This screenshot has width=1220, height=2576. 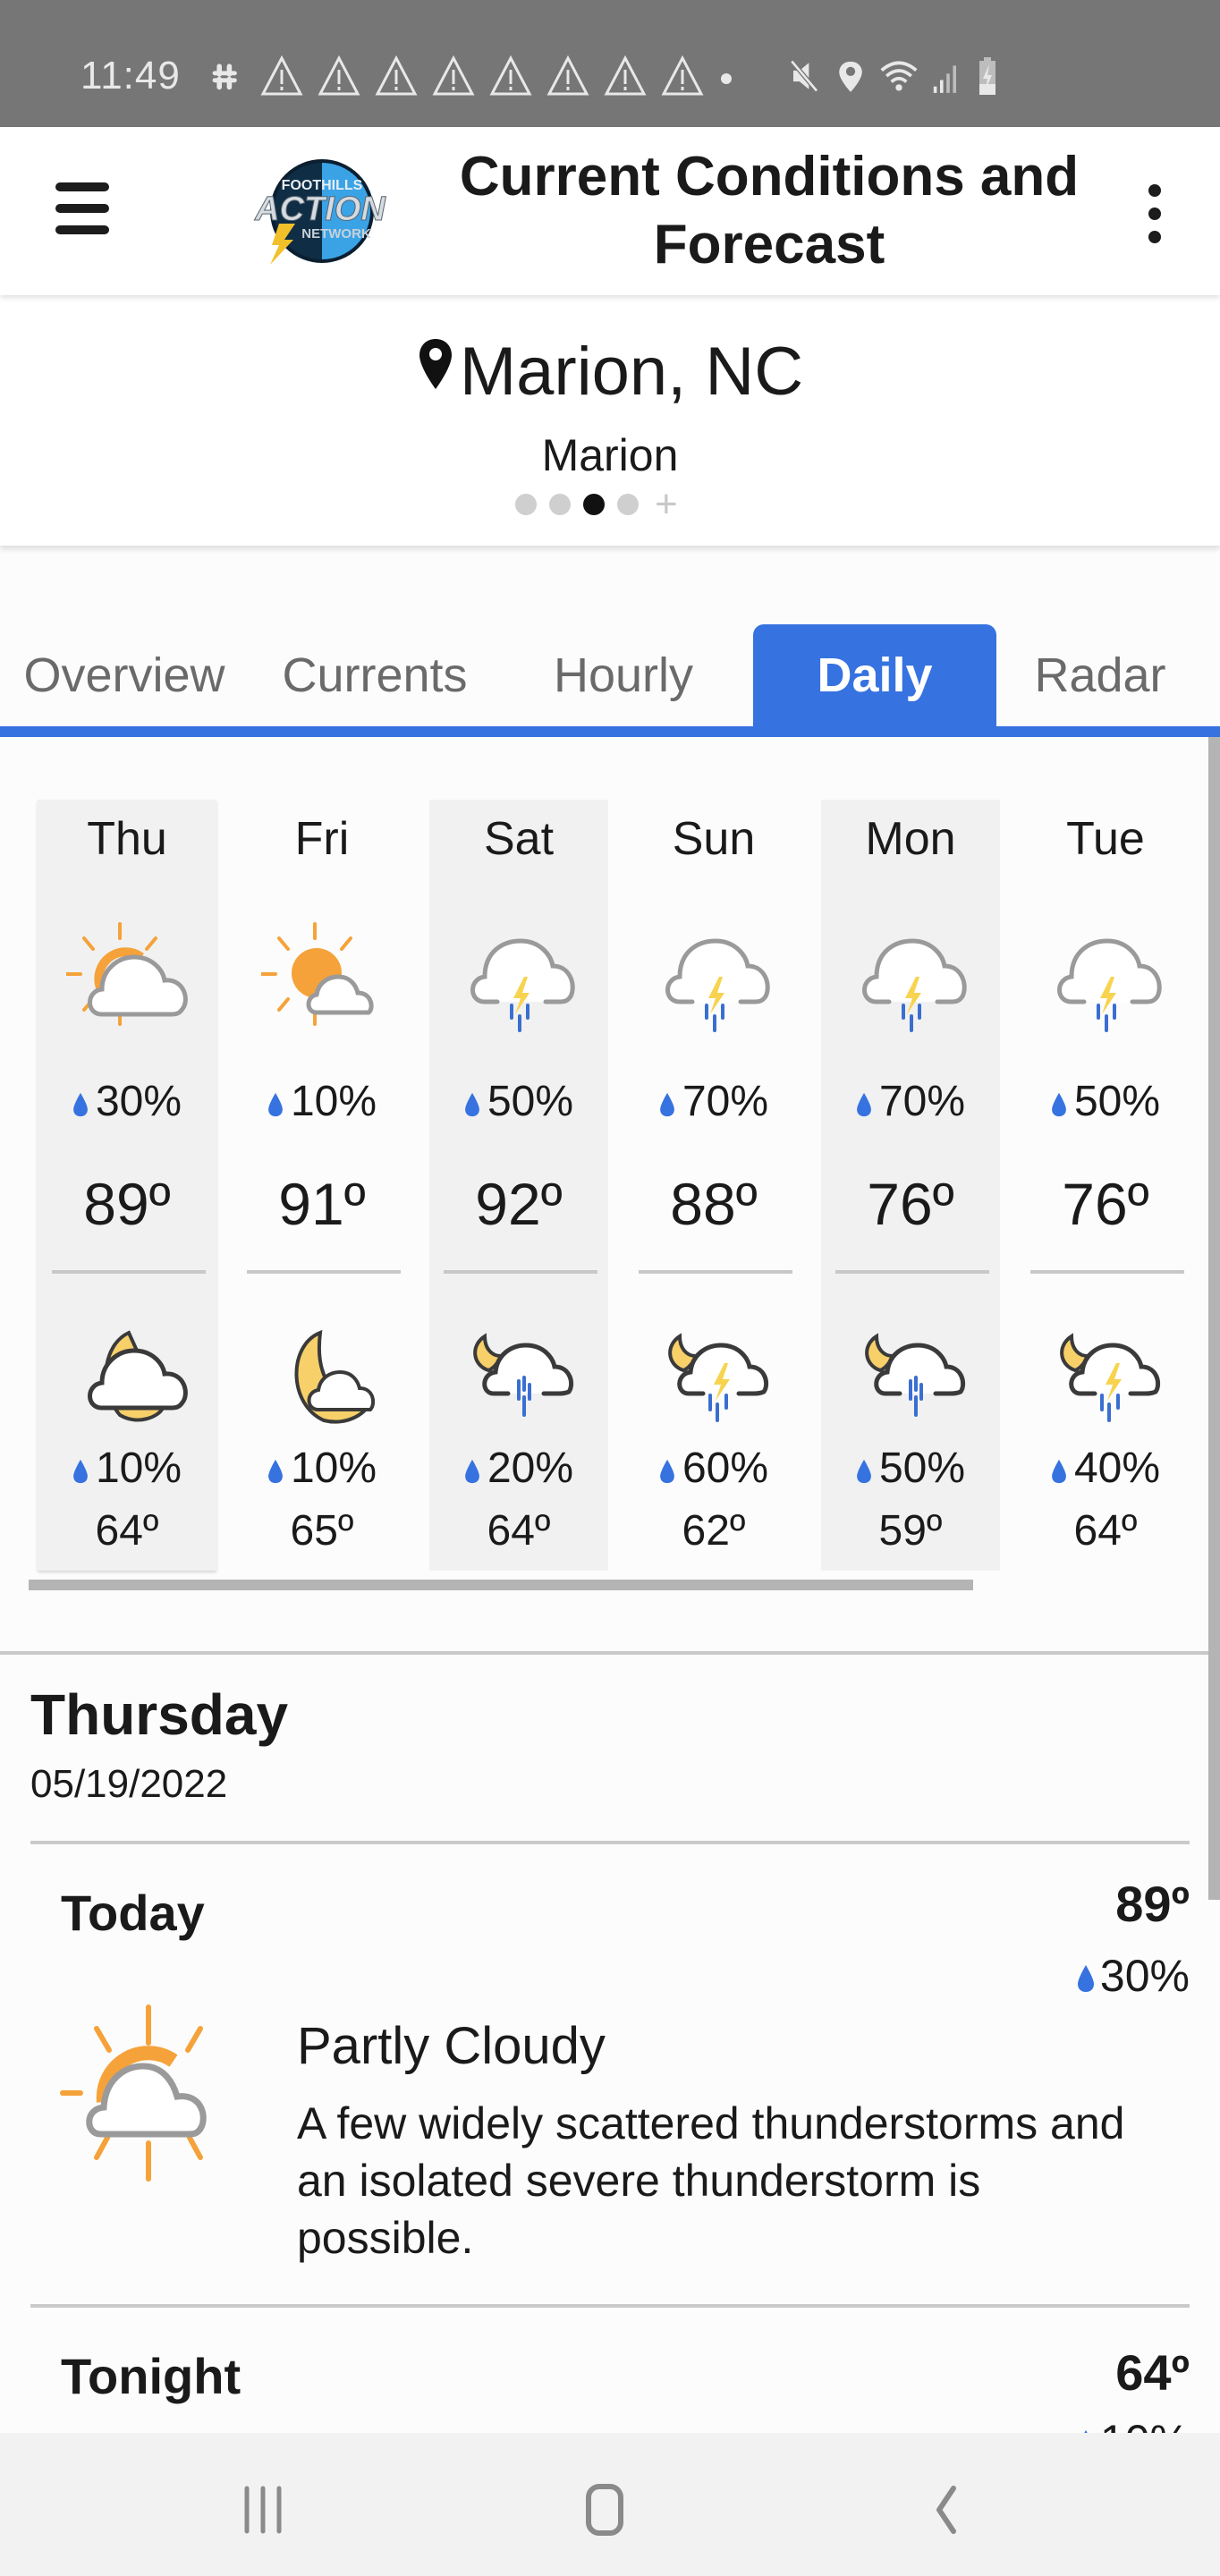 I want to click on day-column-thu: Thu 30% 89º 10% 64º, so click(x=127, y=1185).